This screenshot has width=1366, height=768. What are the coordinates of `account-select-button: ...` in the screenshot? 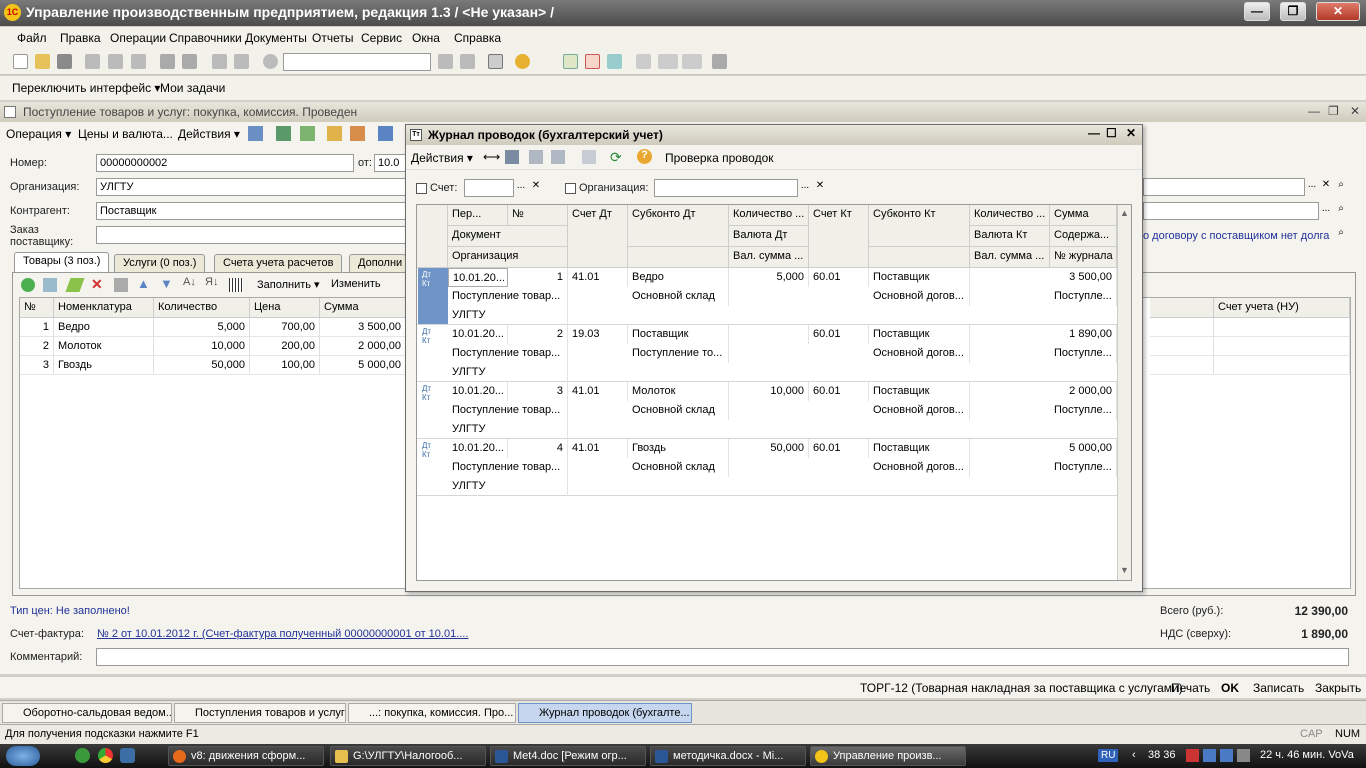 It's located at (521, 188).